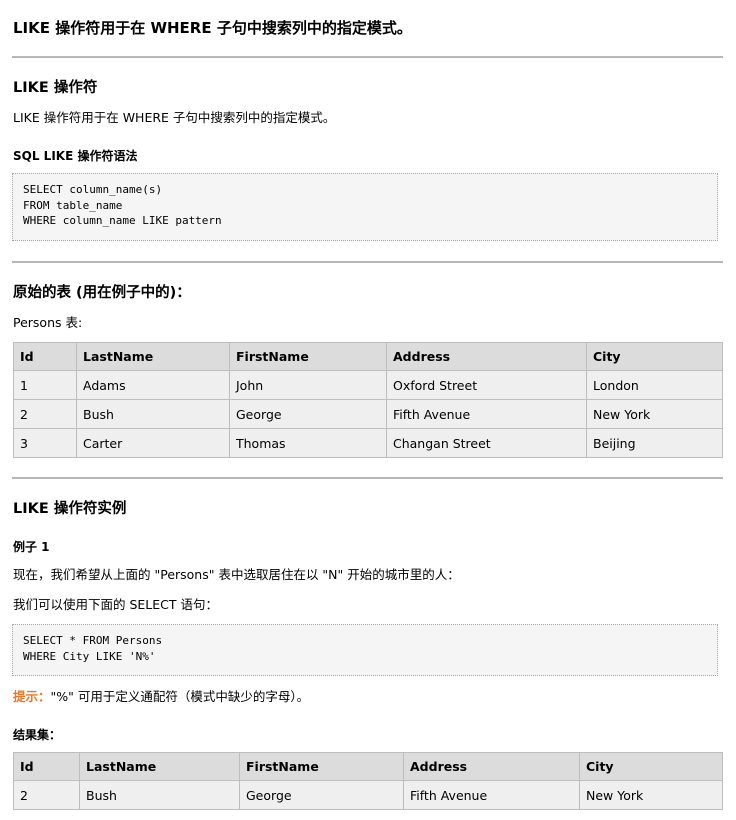  What do you see at coordinates (48, 322) in the screenshot?
I see `table-caption: Persons 表:` at bounding box center [48, 322].